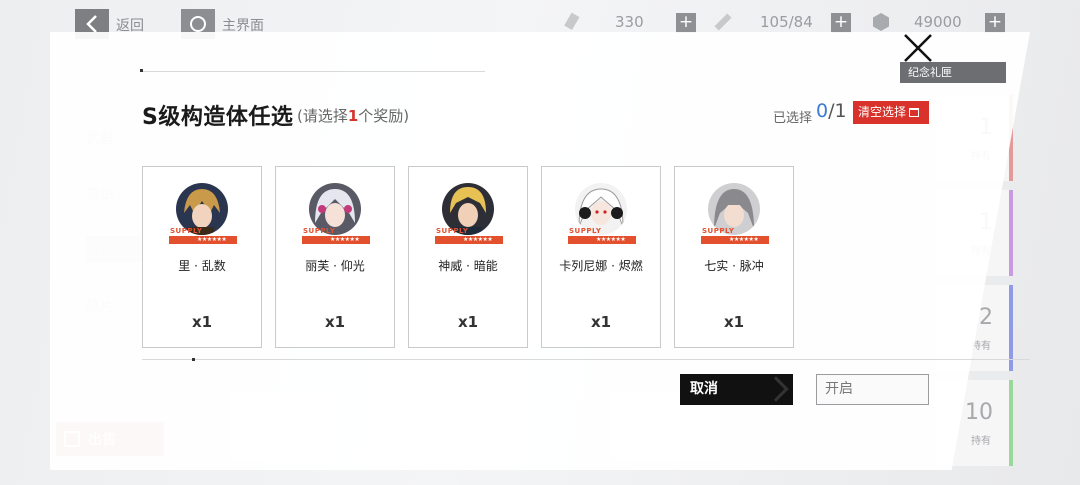 Image resolution: width=1080 pixels, height=485 pixels. Describe the element at coordinates (734, 257) in the screenshot. I see `reward-card: SUPPLY ★★★★★★ 七实 · 脉冲 x1` at that location.